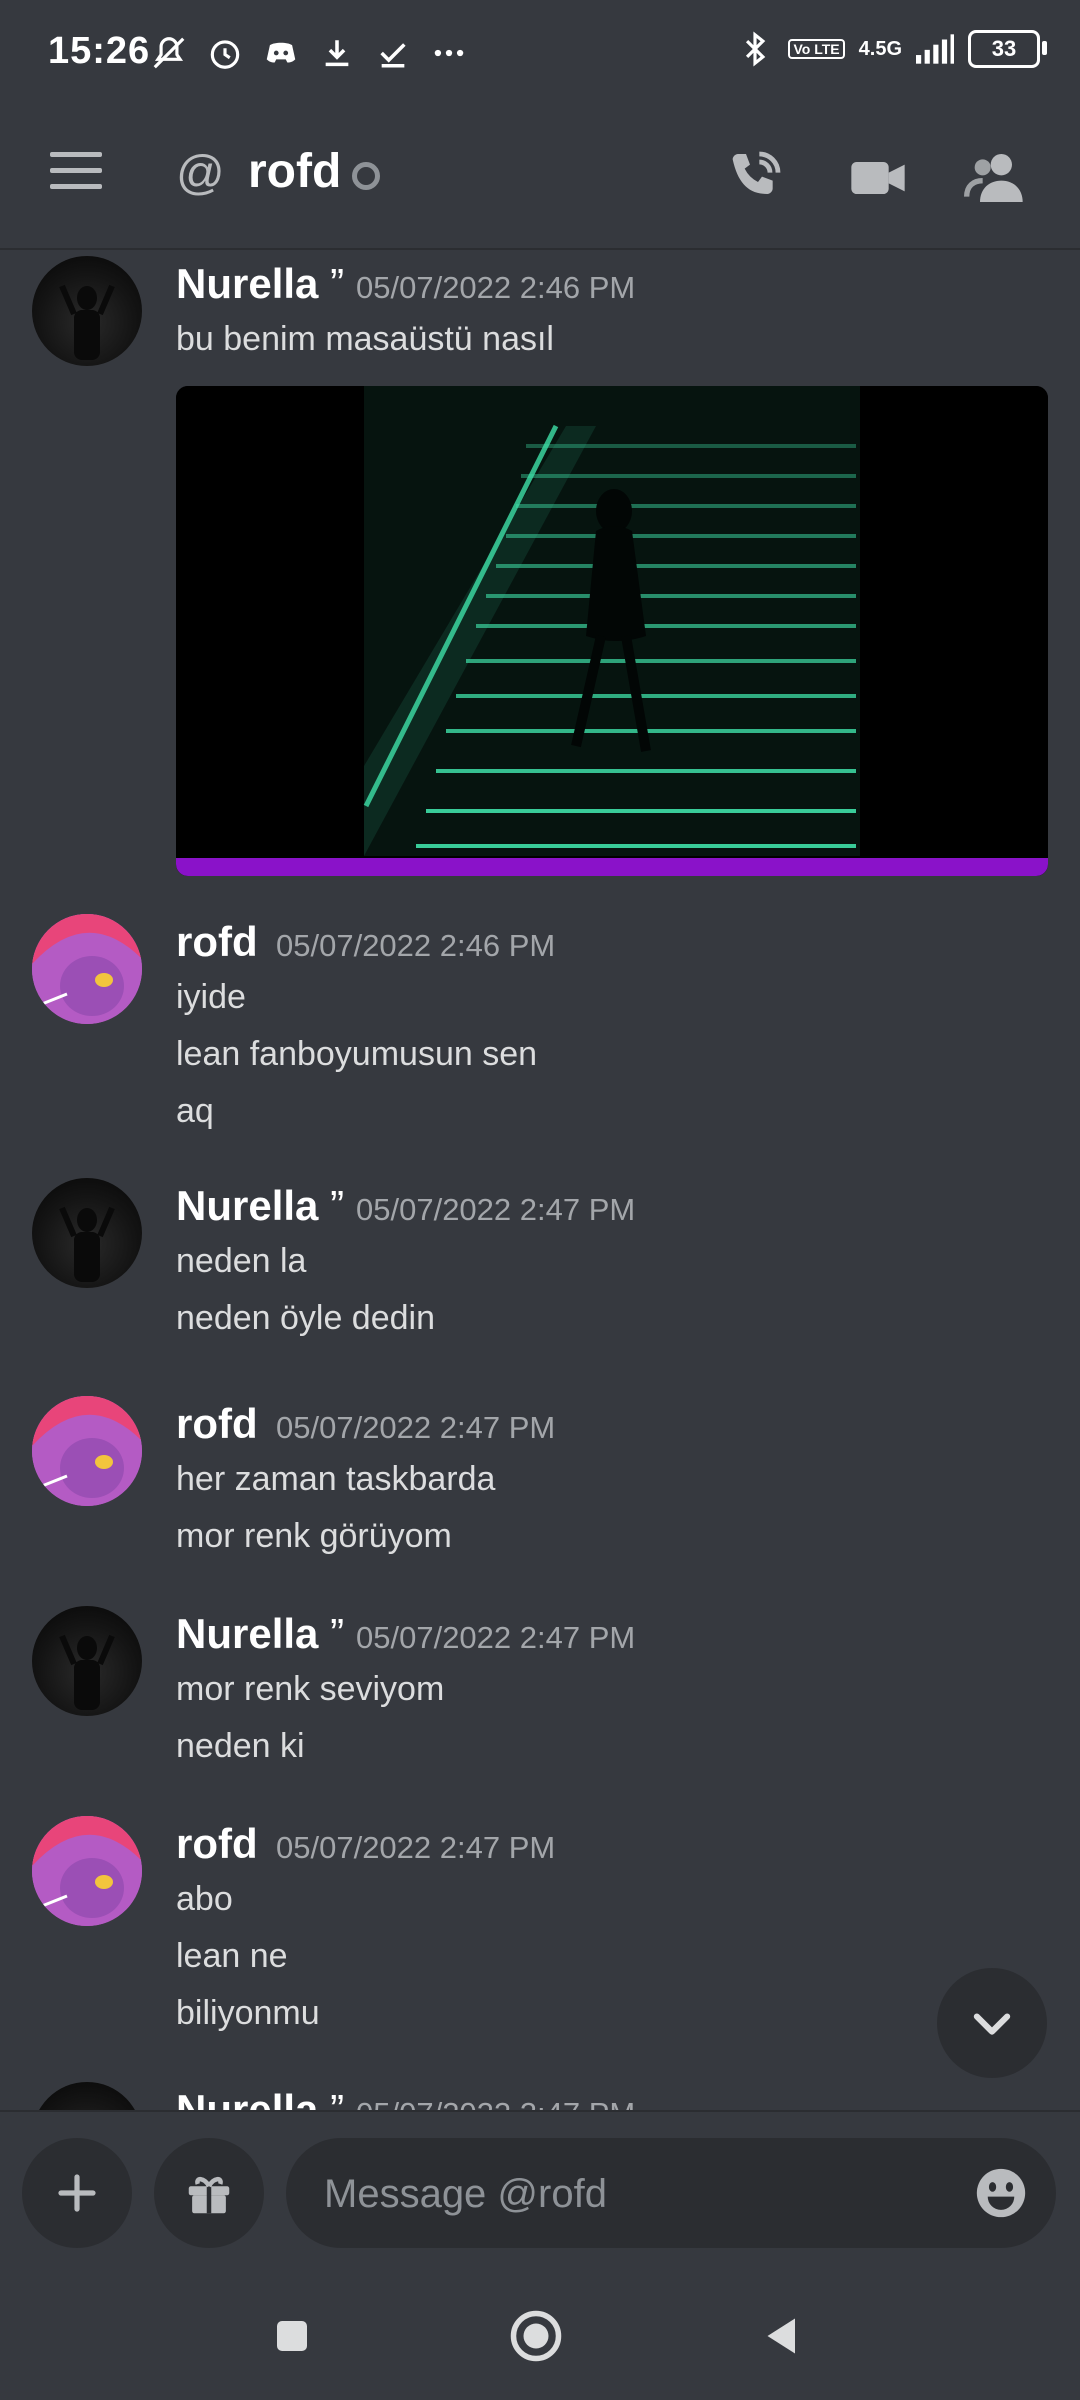  I want to click on channel-title: rofd, so click(295, 171).